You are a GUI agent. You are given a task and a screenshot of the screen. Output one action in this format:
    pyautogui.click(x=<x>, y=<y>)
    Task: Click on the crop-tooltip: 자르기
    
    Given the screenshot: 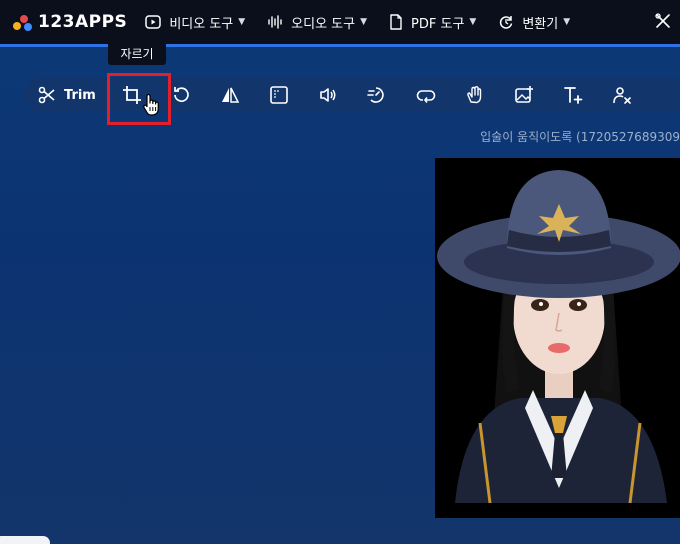 What is the action you would take?
    pyautogui.click(x=137, y=53)
    